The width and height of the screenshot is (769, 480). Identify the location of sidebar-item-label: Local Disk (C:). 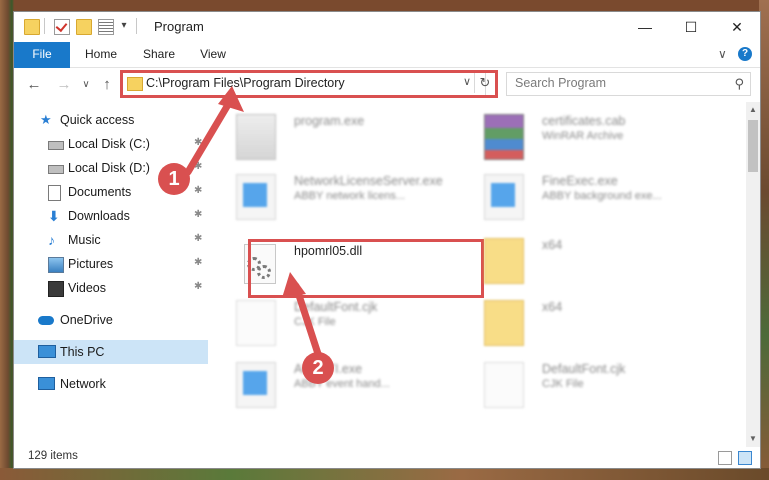
(109, 144).